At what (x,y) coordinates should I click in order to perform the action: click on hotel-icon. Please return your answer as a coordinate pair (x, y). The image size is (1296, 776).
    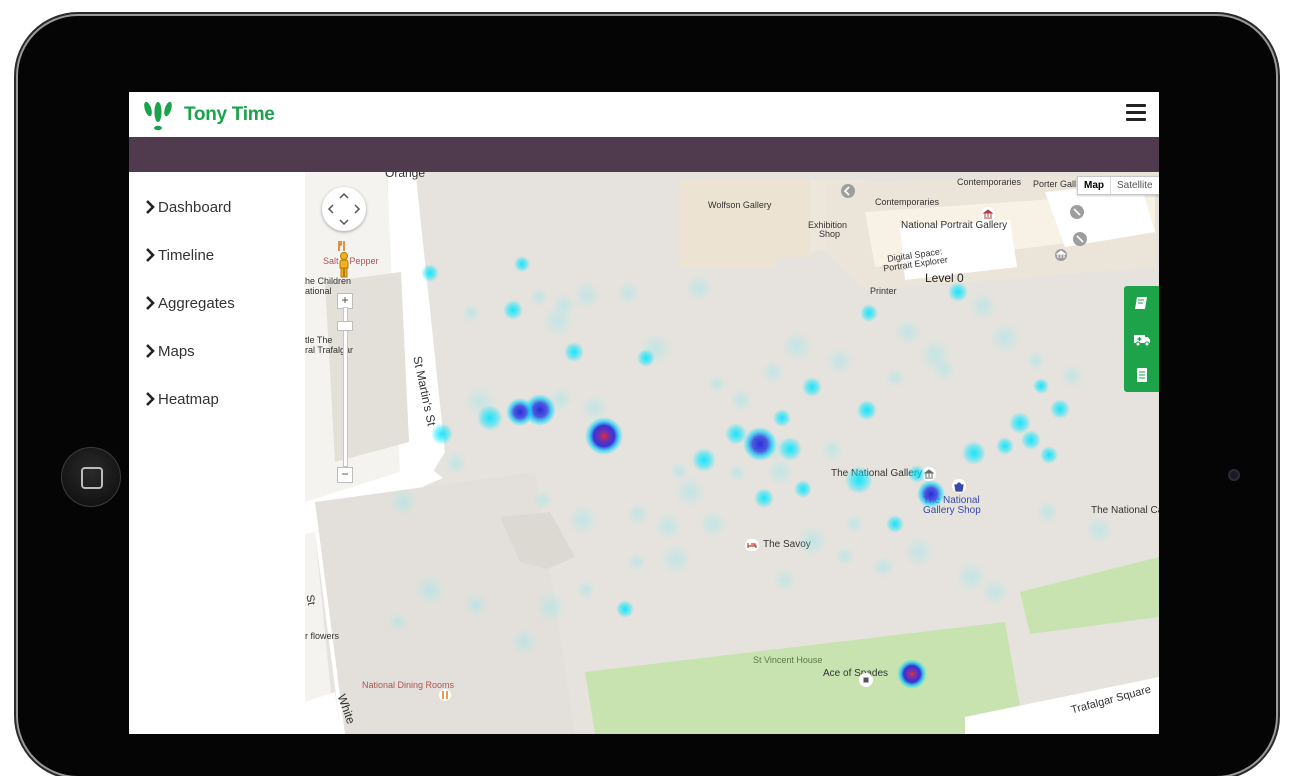
    Looking at the image, I should click on (752, 545).